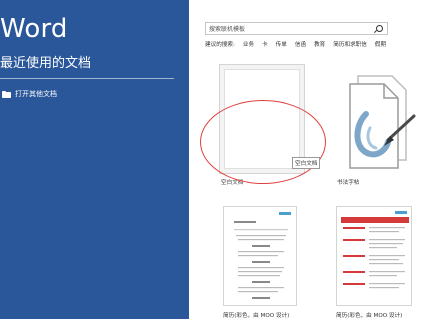 The width and height of the screenshot is (437, 319). What do you see at coordinates (380, 44) in the screenshot?
I see `suggested-link-holiday: 假期` at bounding box center [380, 44].